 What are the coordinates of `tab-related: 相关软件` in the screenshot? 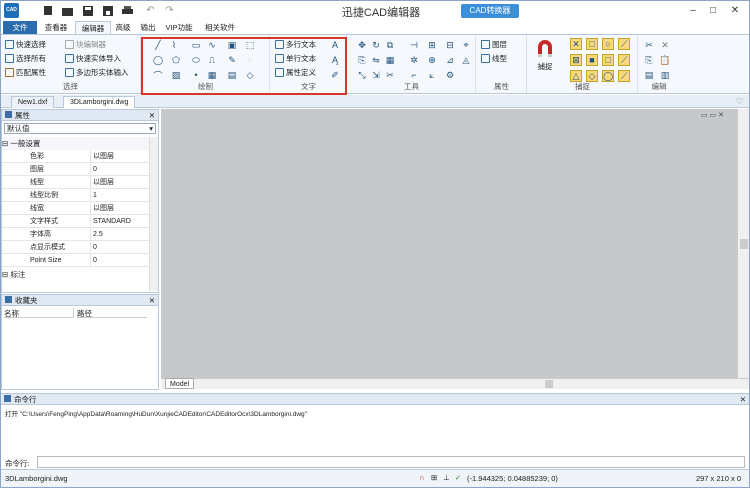 It's located at (220, 27).